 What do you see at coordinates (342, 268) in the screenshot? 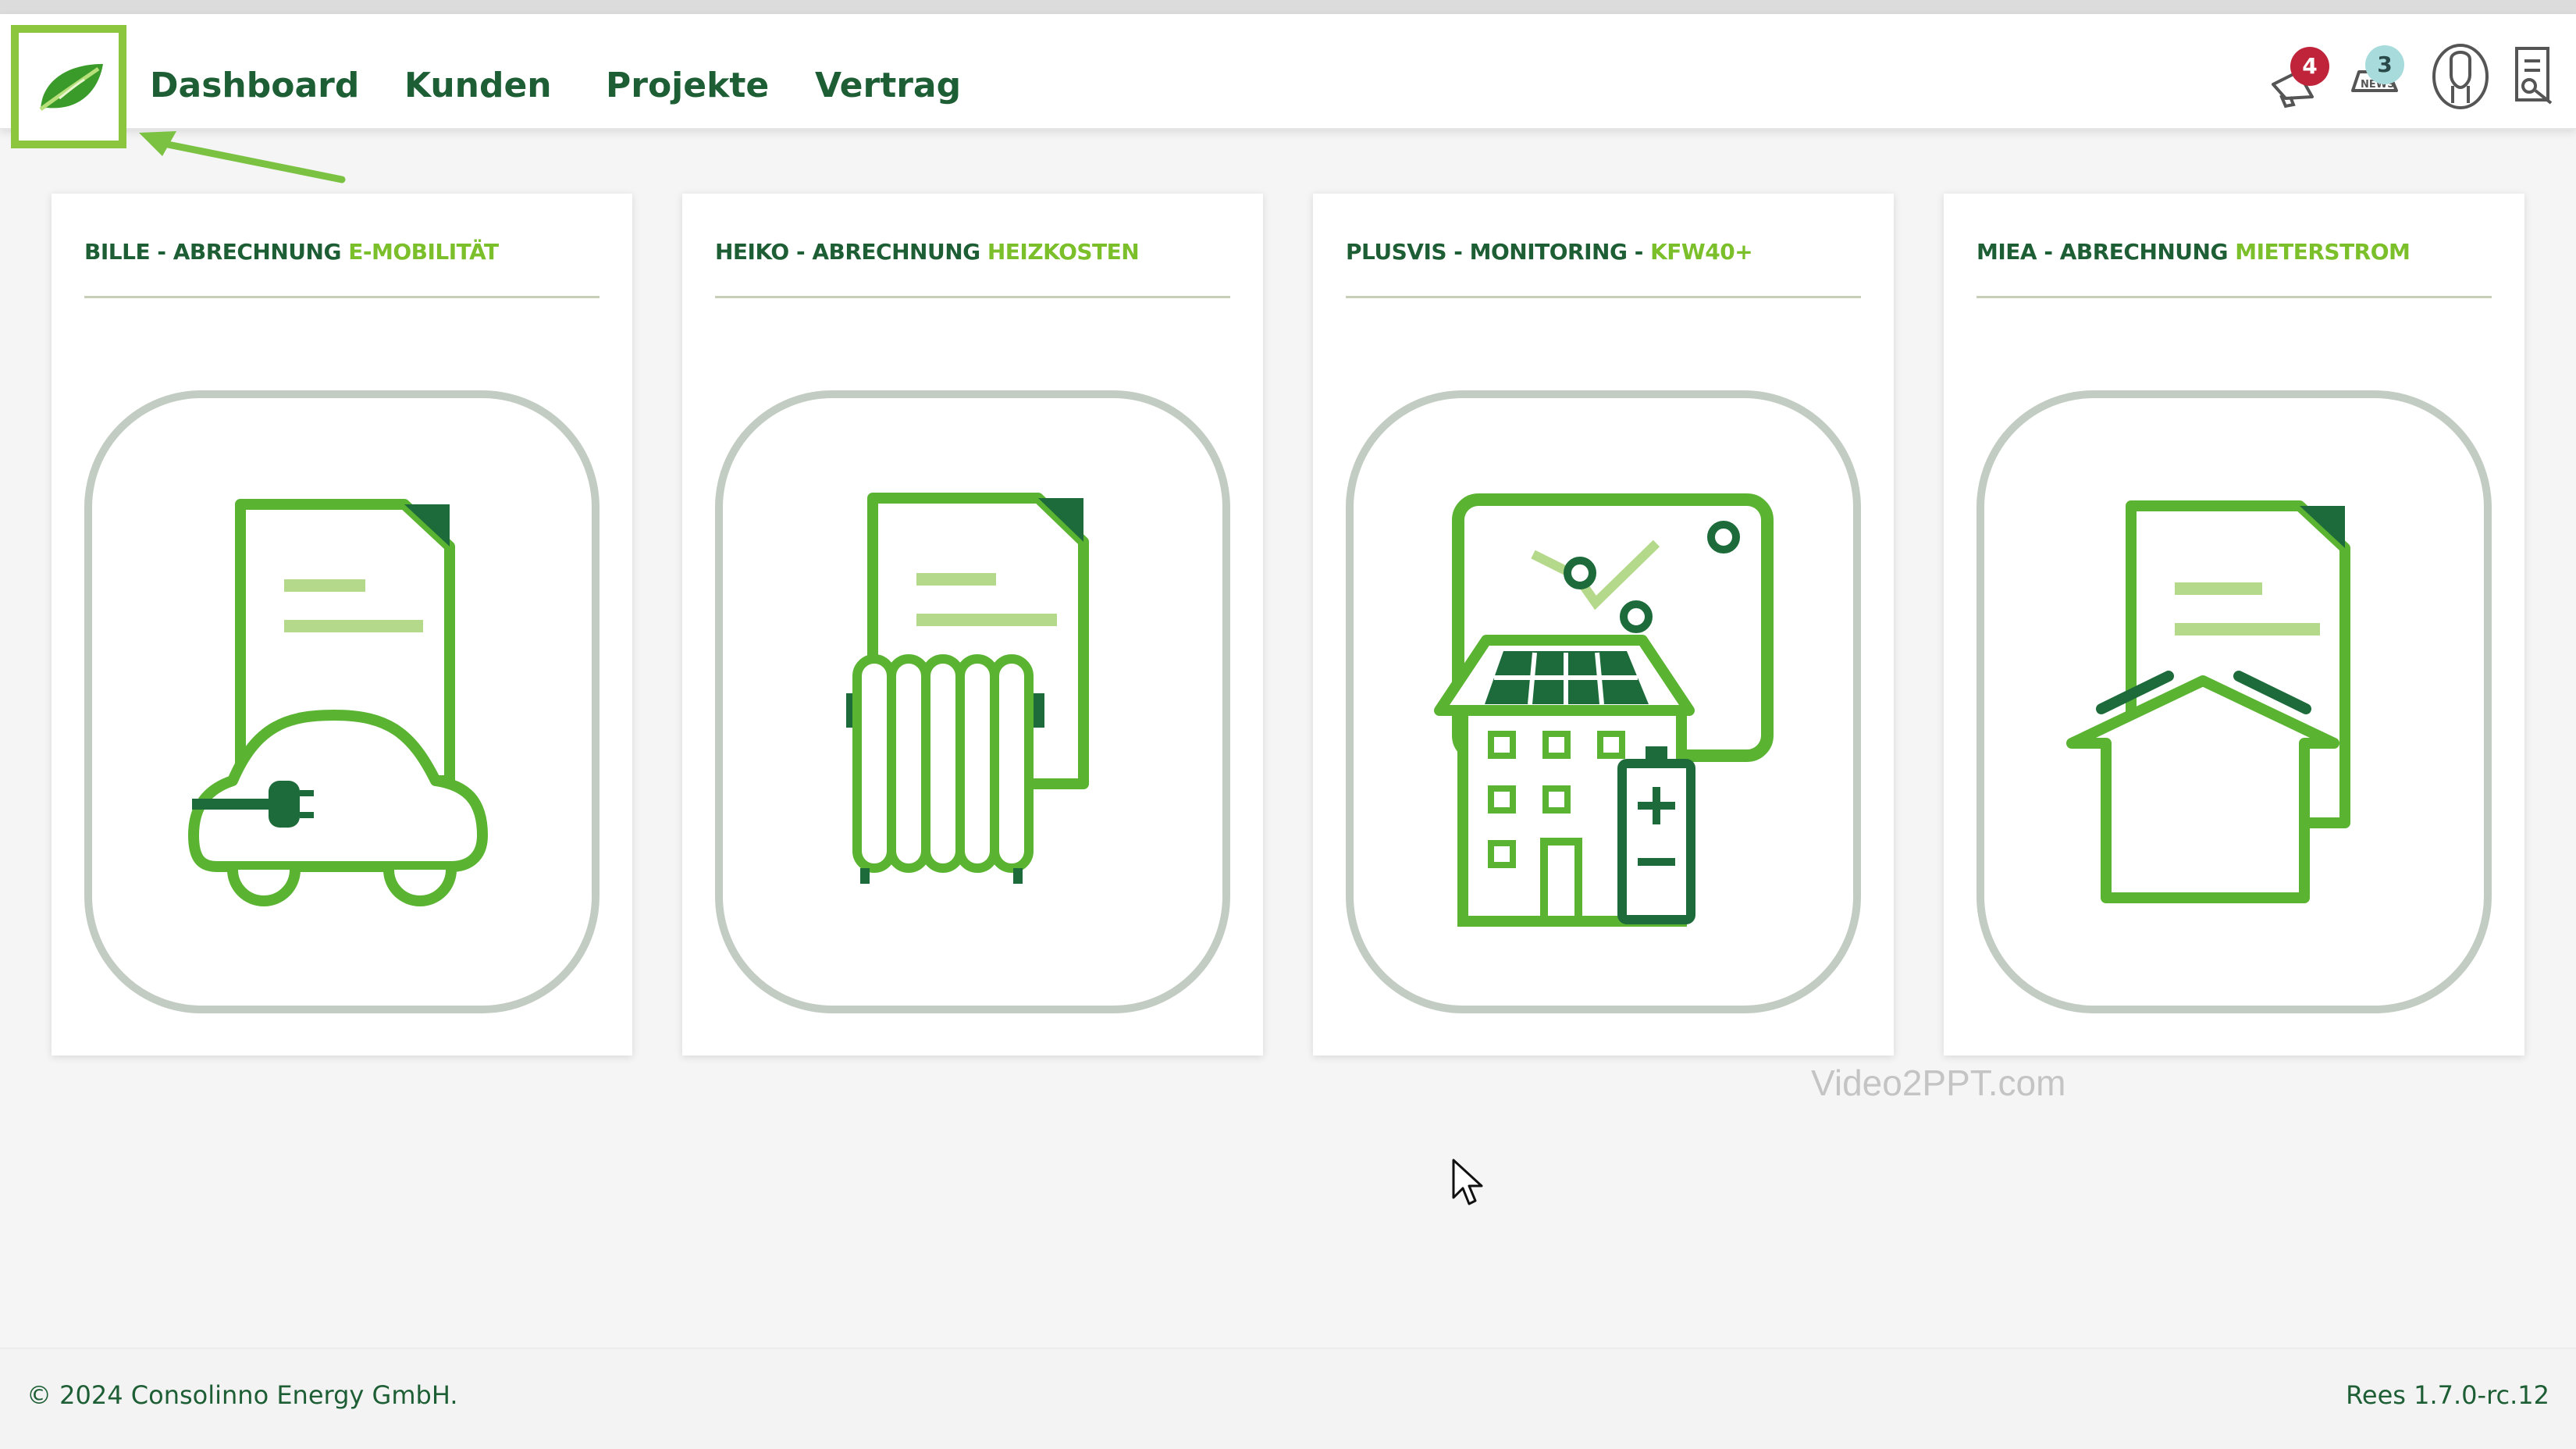
I see `card-title: BILLE - ABRECHNUNG E-MOBILITÄT` at bounding box center [342, 268].